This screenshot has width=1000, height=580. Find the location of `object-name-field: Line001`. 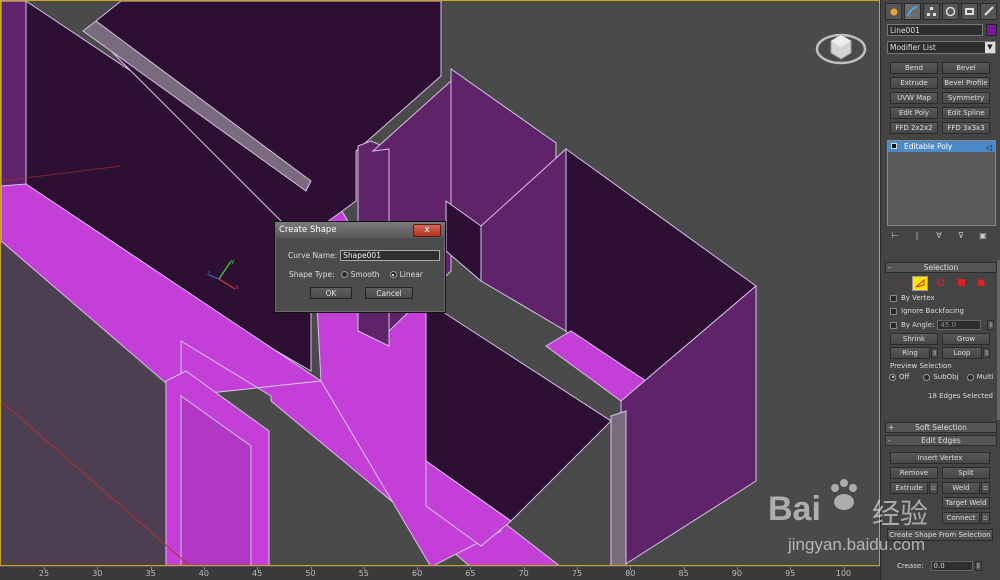

object-name-field: Line001 is located at coordinates (935, 30).